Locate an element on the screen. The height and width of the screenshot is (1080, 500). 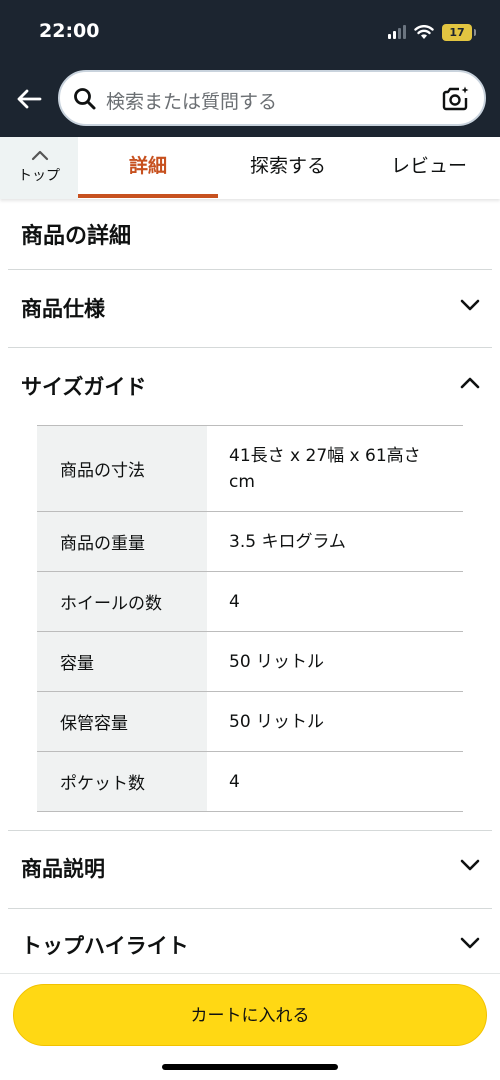
tab-reviews: レビュー is located at coordinates (429, 168).